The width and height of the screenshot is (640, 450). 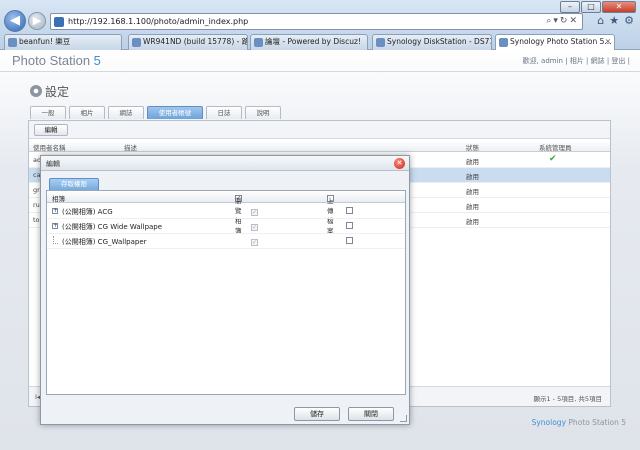 I want to click on browser-tab-beanfun: beanfun! 樂豆, so click(x=63, y=42).